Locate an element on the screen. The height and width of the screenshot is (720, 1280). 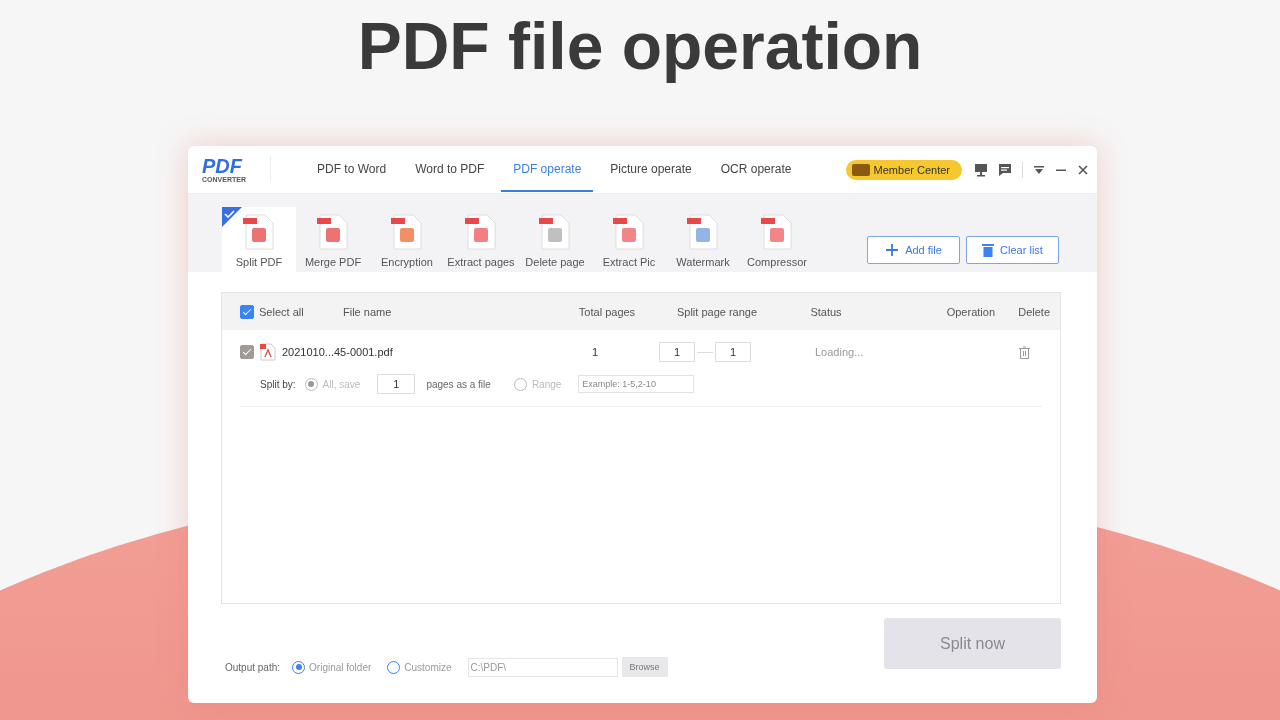
range-to-field: 1 is located at coordinates (733, 352).